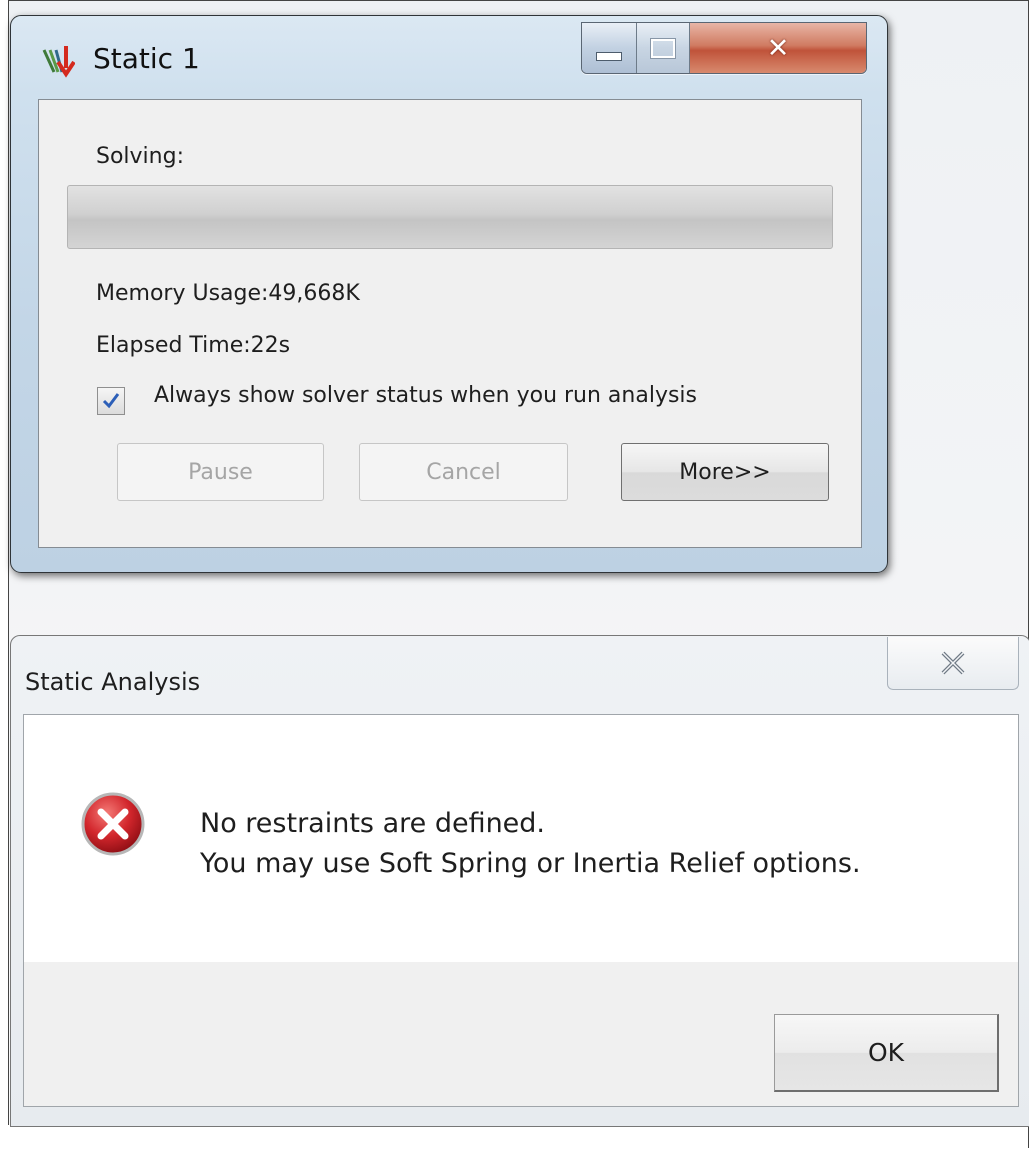 The image size is (1029, 1149). What do you see at coordinates (521, 1034) in the screenshot?
I see `dialog-button-area: OK` at bounding box center [521, 1034].